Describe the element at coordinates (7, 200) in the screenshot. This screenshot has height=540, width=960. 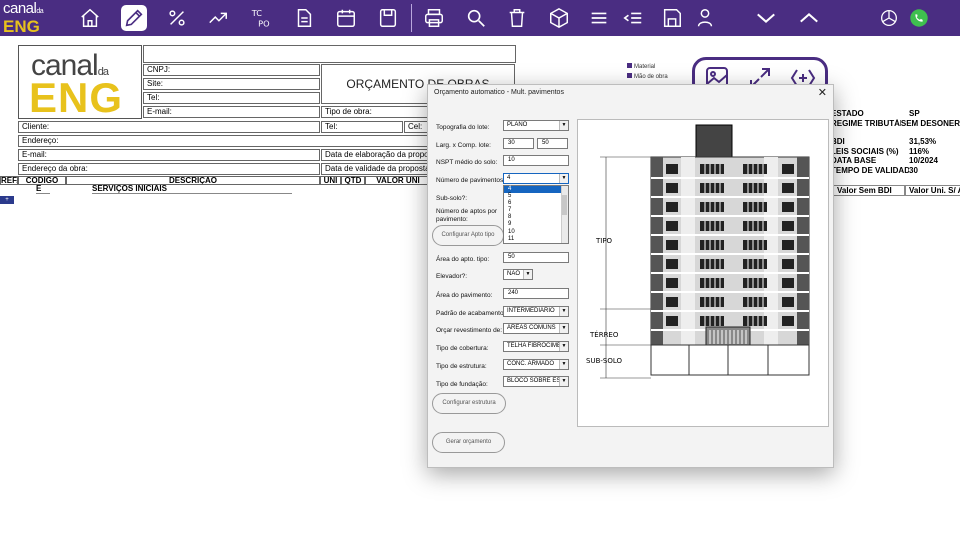
I see `expand-button: +` at that location.